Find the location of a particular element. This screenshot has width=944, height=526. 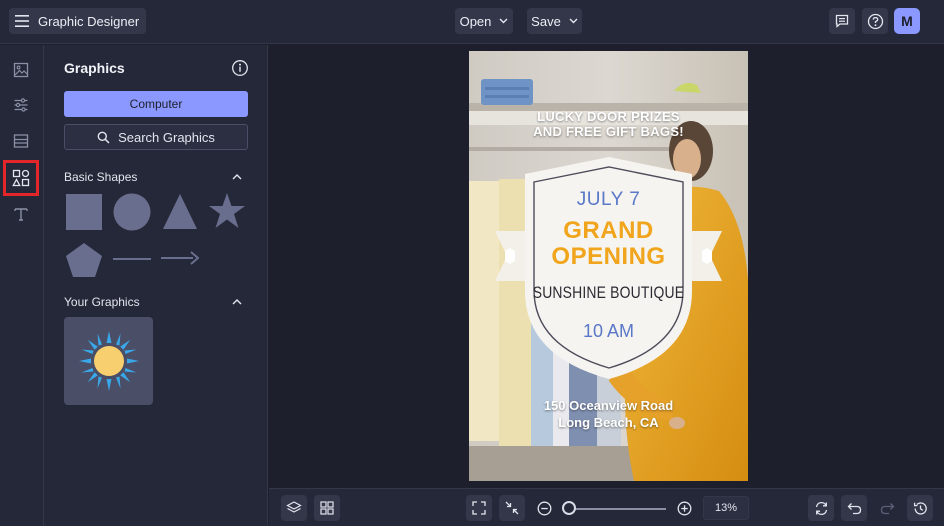

poster-prize-line2: AND FREE GIFT BAGS! is located at coordinates (608, 131).